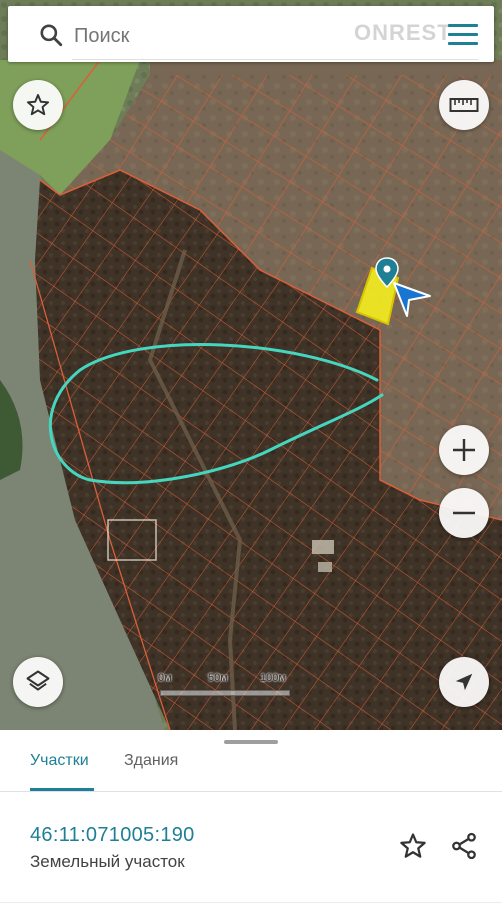 The height and width of the screenshot is (911, 502). Describe the element at coordinates (251, 742) in the screenshot. I see `sheet-drag-handle` at that location.